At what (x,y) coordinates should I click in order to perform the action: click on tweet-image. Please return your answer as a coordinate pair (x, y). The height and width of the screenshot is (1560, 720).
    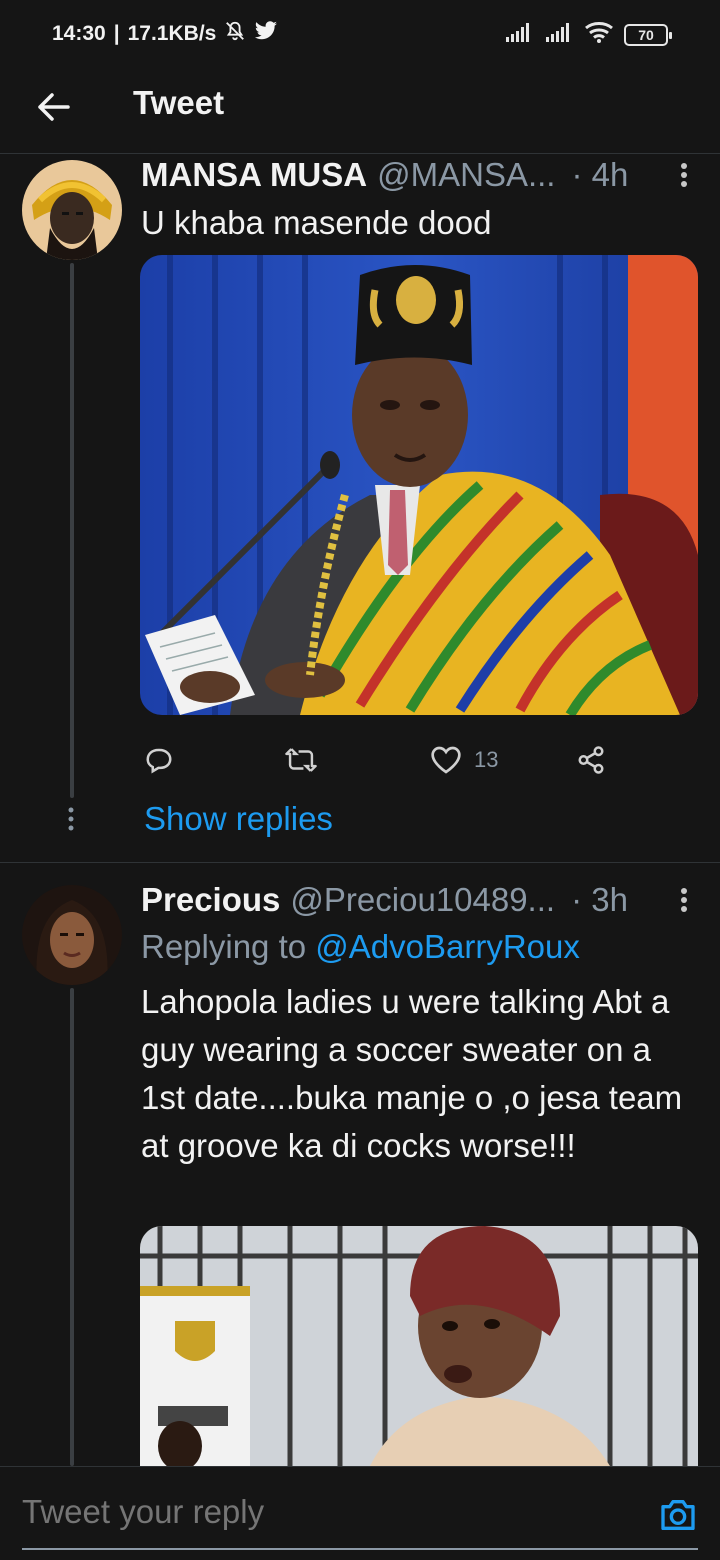
    Looking at the image, I should click on (419, 1346).